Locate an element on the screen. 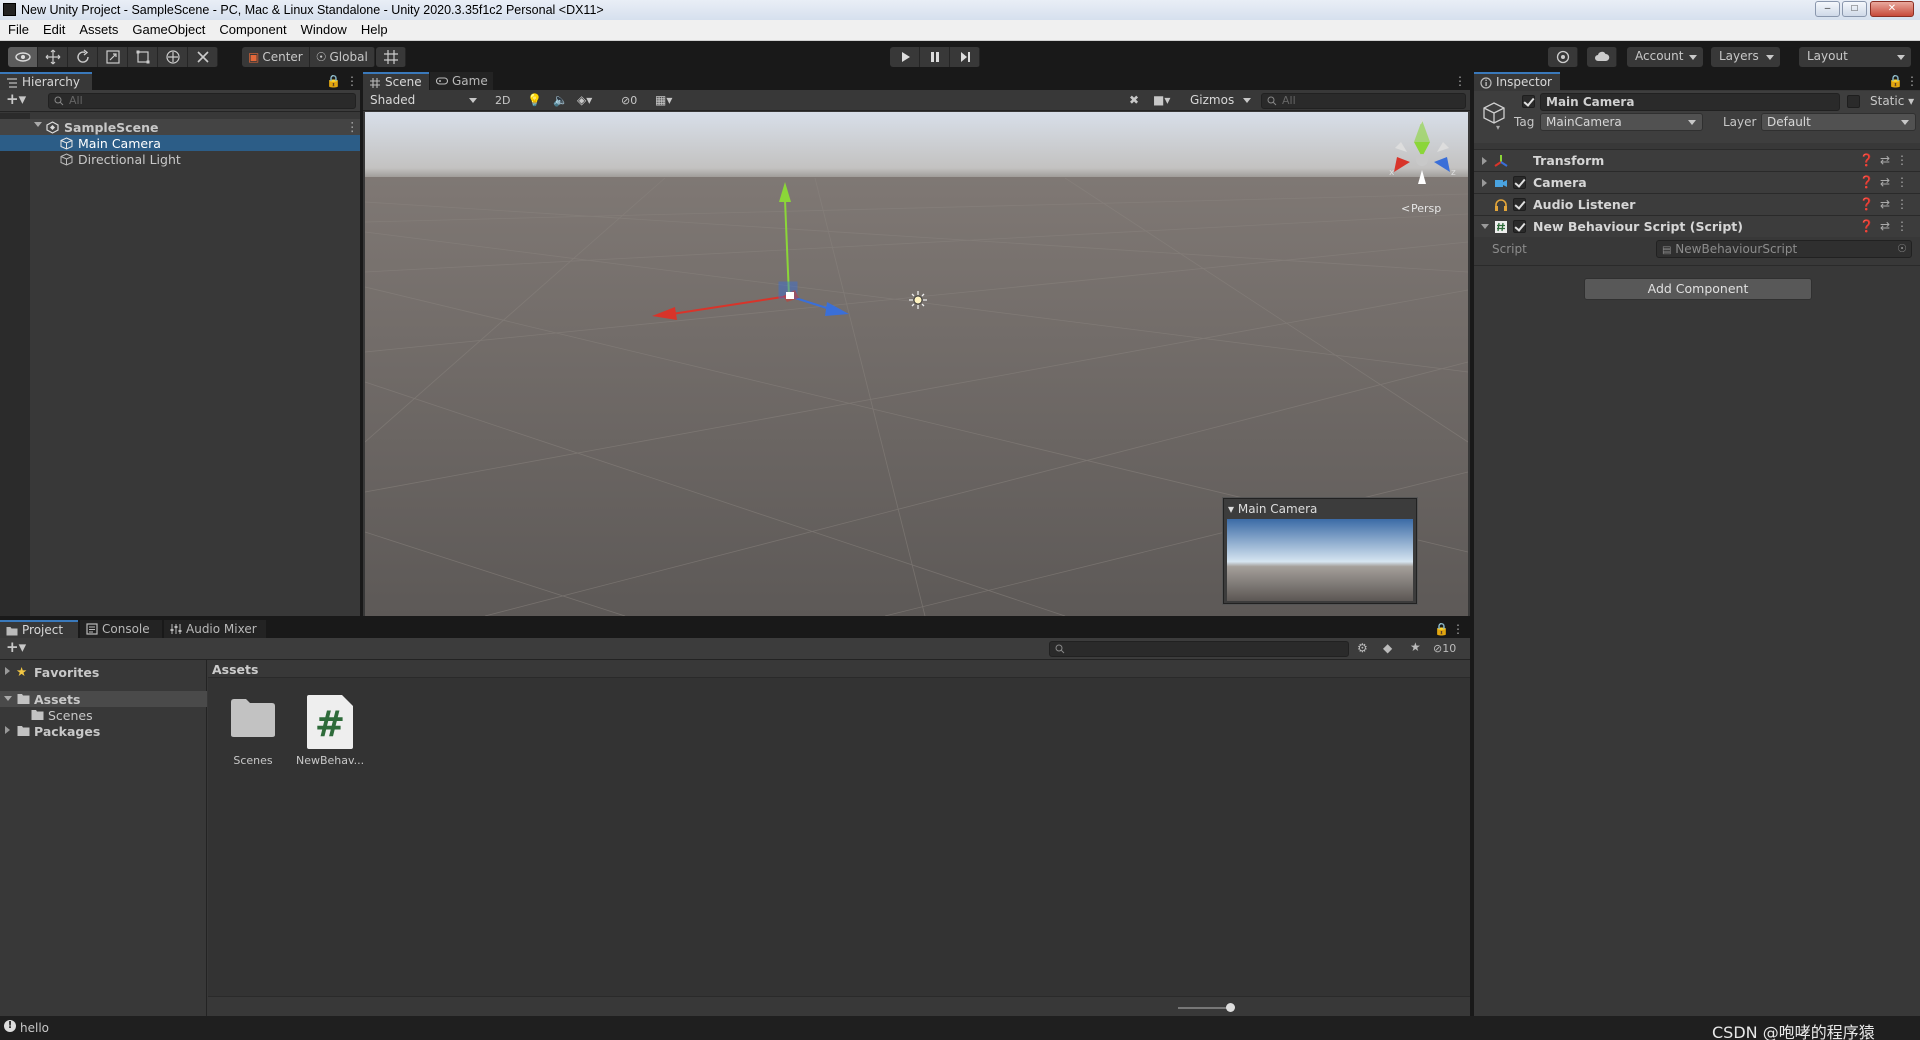 The height and width of the screenshot is (1040, 1920). rotate-tool-button is located at coordinates (83, 57).